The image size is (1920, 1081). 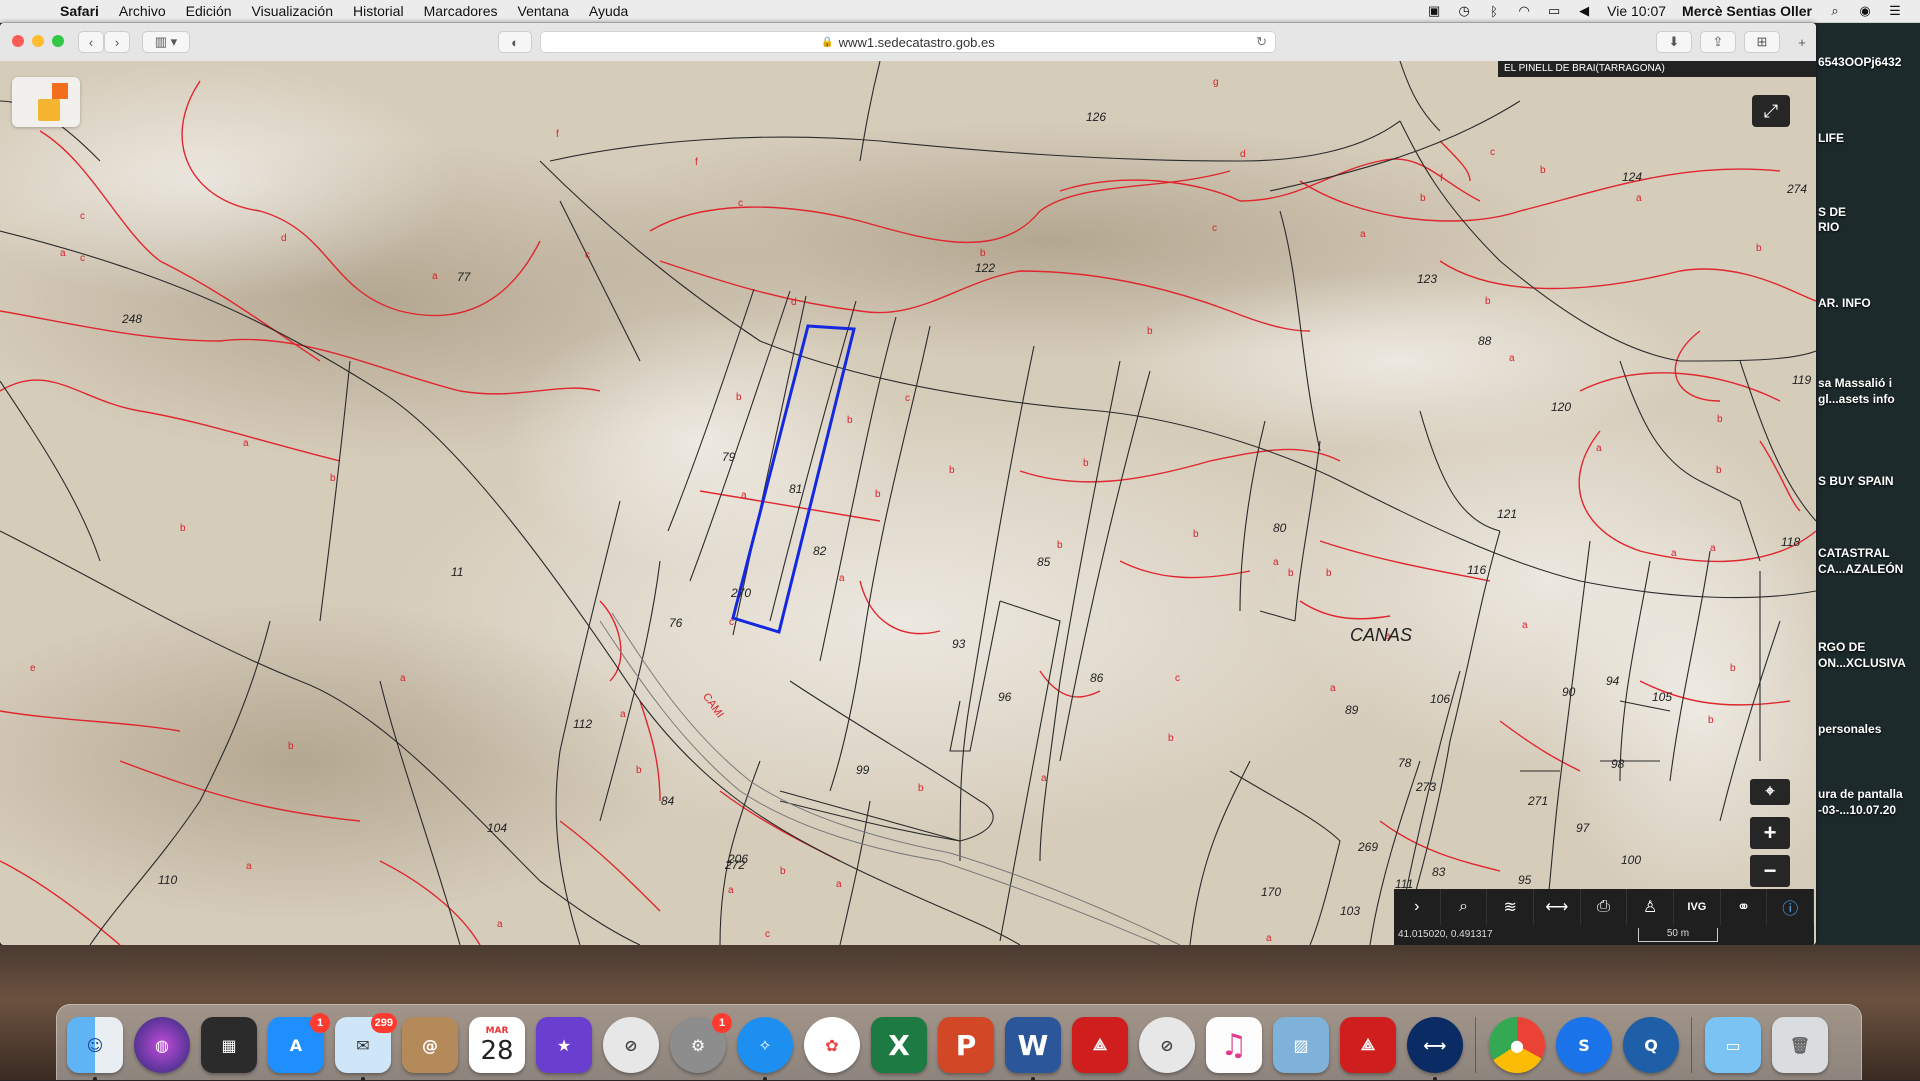 What do you see at coordinates (1841, 647) in the screenshot?
I see `desktop-item-label: RGO DE` at bounding box center [1841, 647].